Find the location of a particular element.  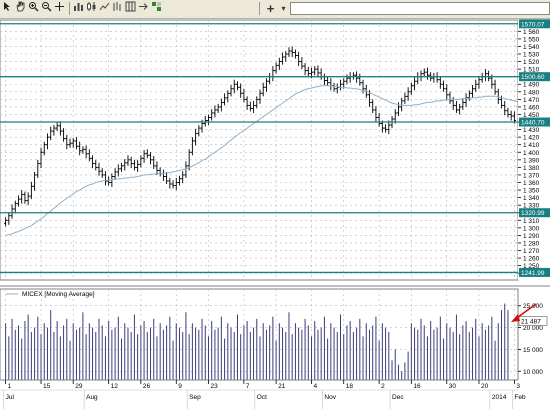

price-tick-label: 1 260 is located at coordinates (531, 259).